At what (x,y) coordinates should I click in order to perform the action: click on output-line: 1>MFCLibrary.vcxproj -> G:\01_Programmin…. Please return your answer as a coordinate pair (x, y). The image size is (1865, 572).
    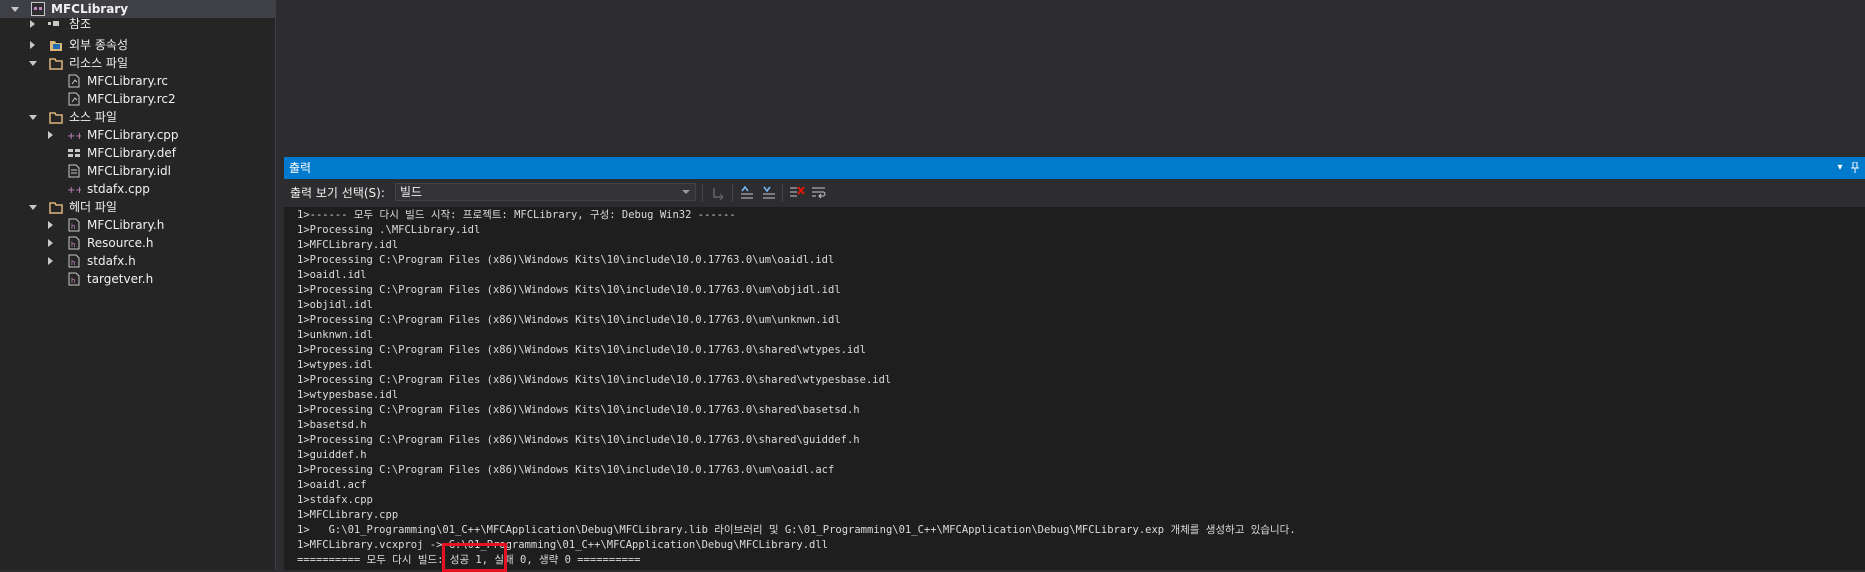
    Looking at the image, I should click on (563, 545).